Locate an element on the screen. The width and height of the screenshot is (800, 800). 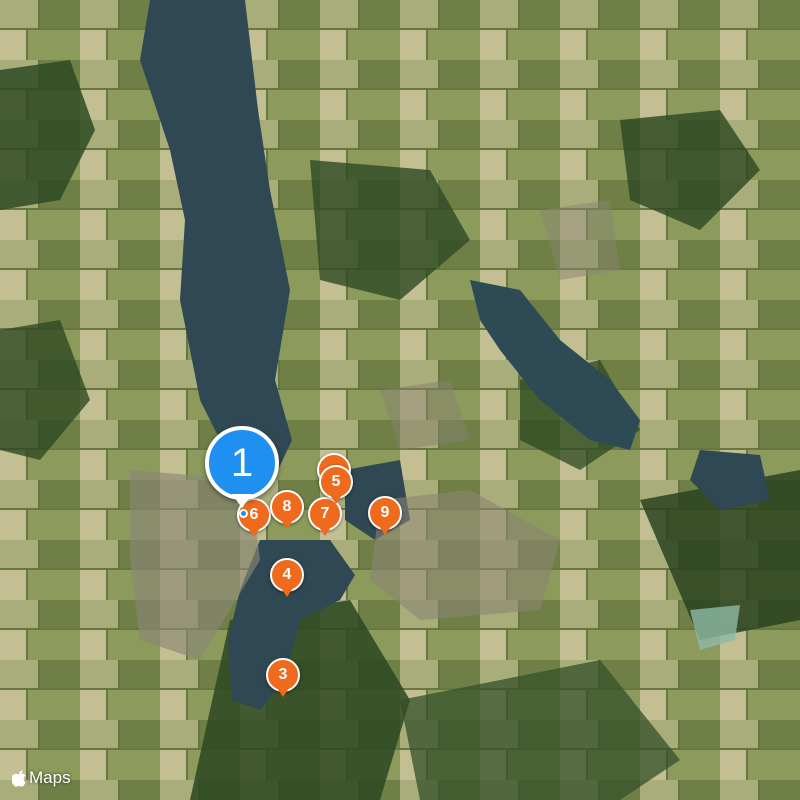
map-marker-label: 9 is located at coordinates (385, 512).